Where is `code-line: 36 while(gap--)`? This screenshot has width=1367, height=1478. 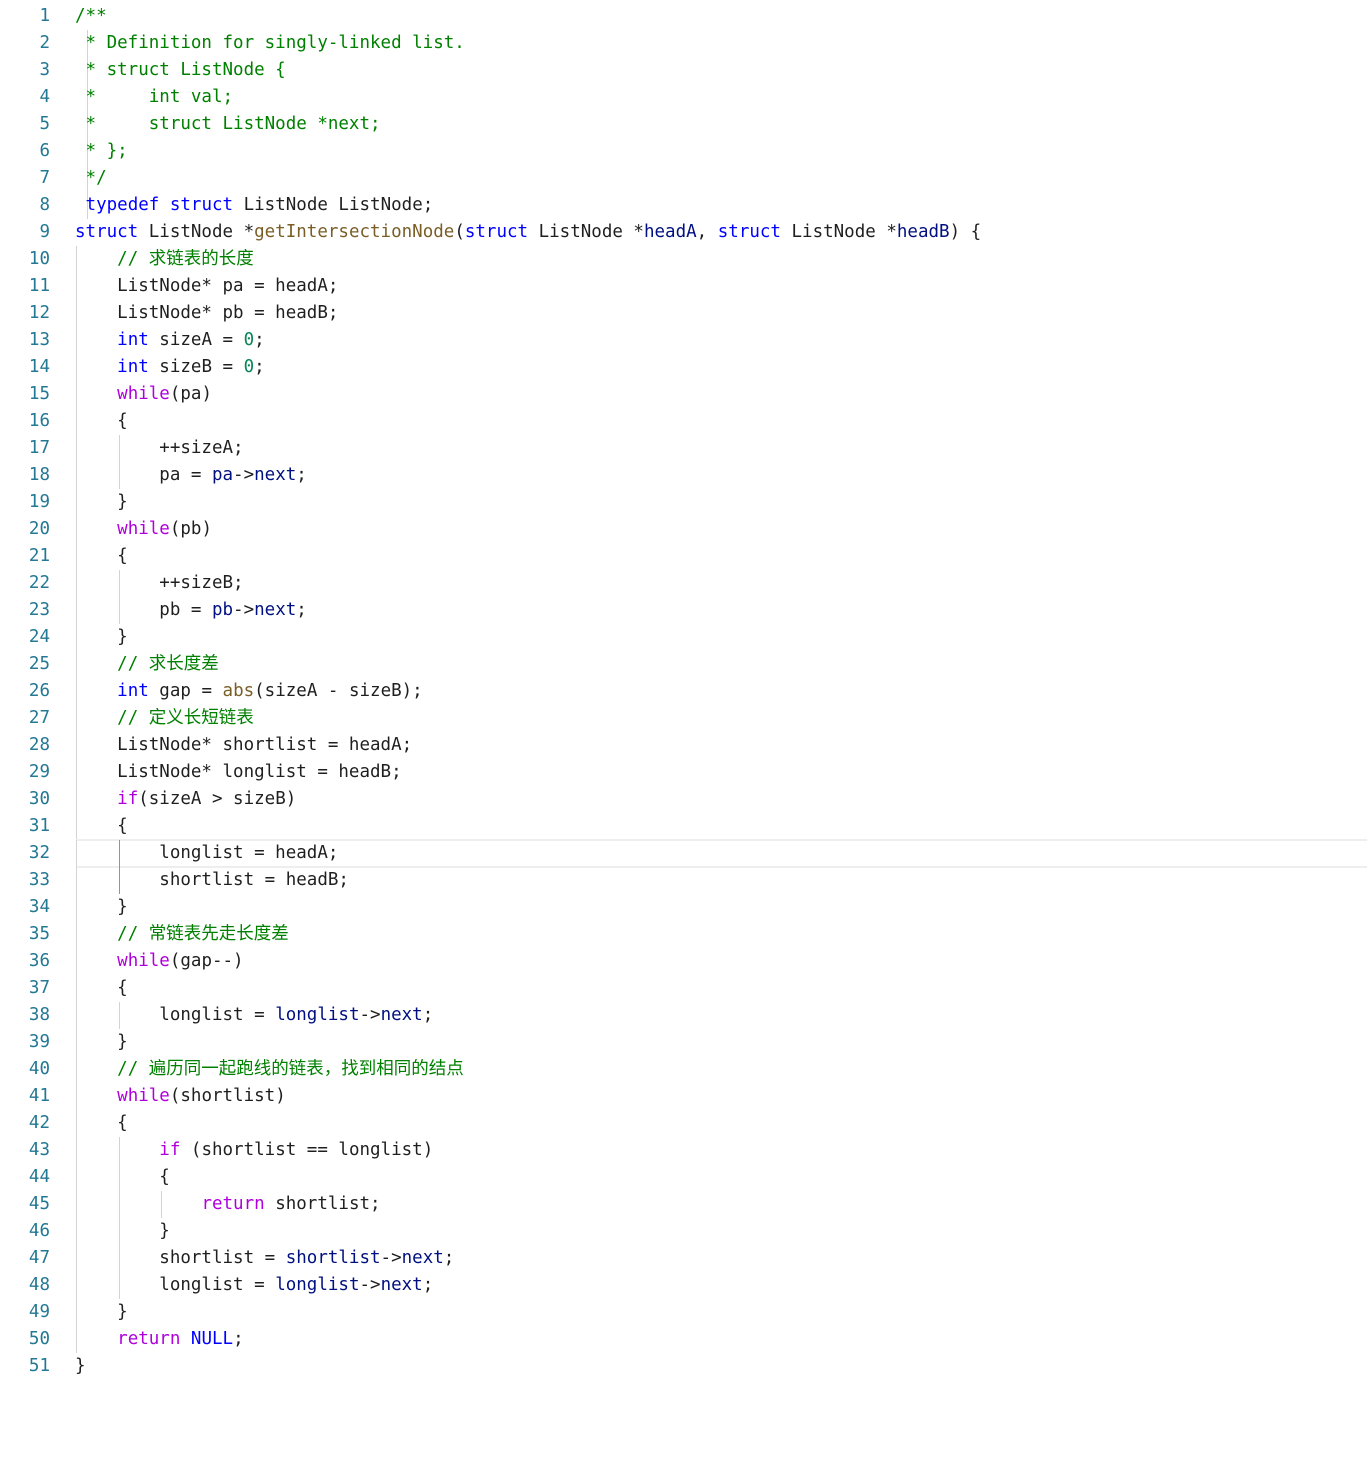
code-line: 36 while(gap--) is located at coordinates (683, 961).